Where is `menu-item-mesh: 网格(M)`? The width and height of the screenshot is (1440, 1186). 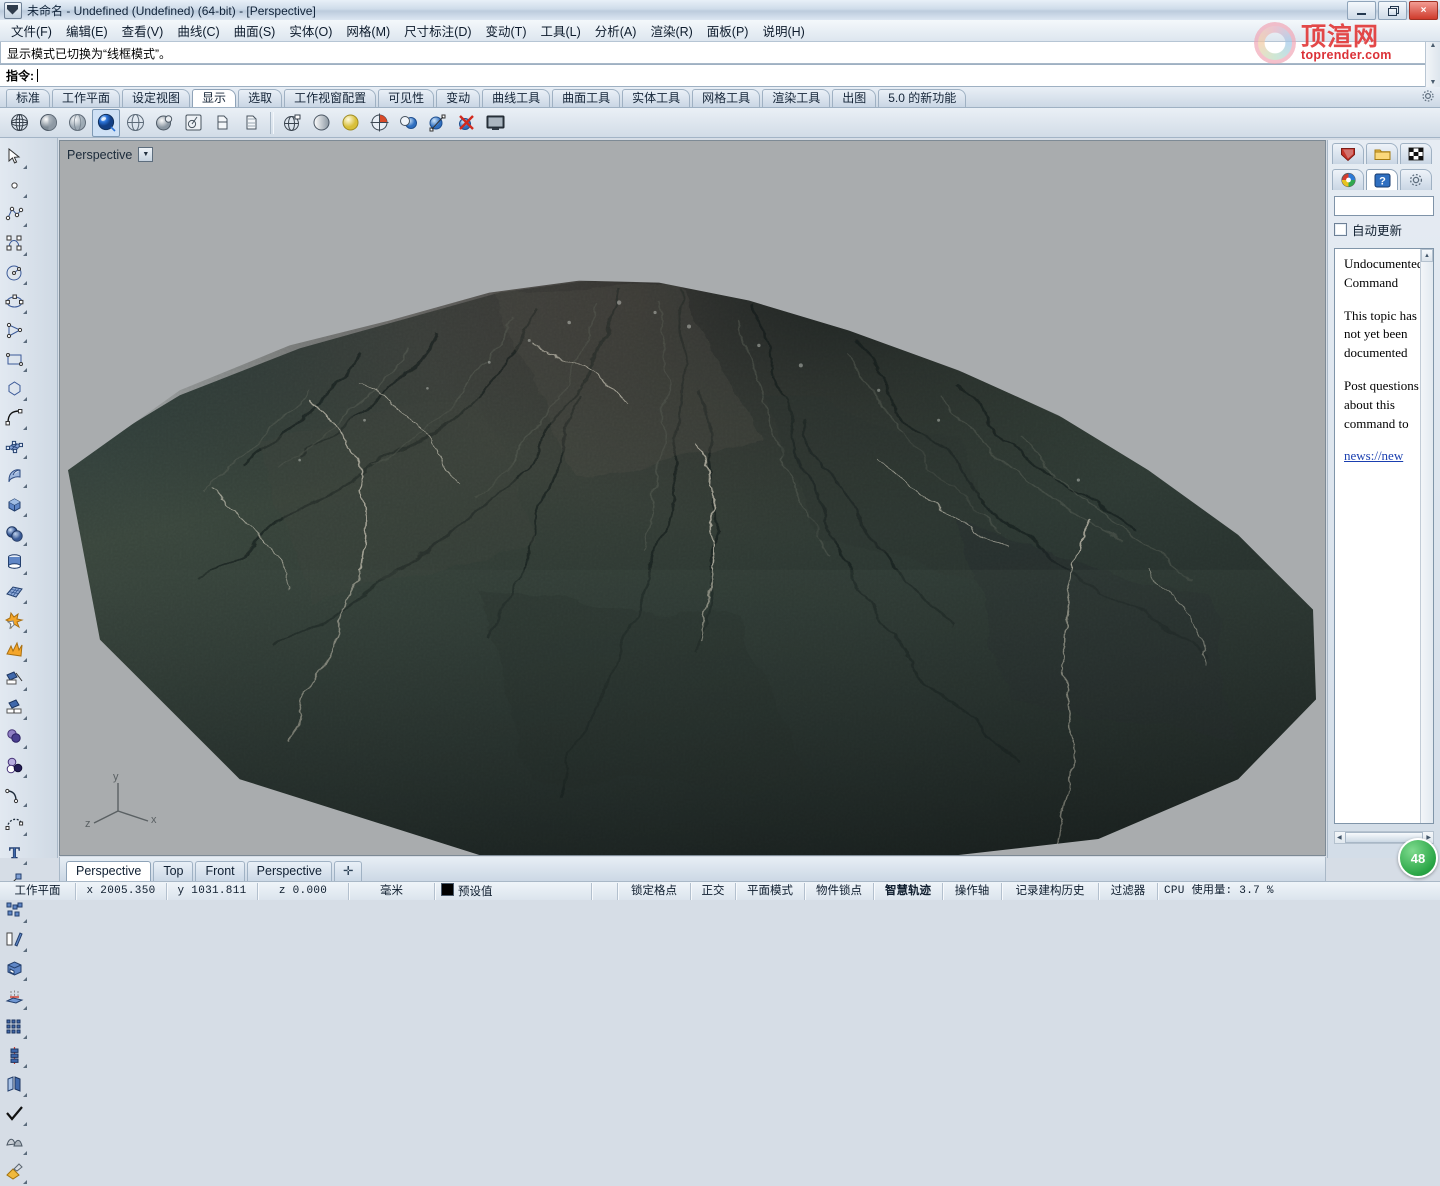
menu-item-mesh: 网格(M) is located at coordinates (368, 30).